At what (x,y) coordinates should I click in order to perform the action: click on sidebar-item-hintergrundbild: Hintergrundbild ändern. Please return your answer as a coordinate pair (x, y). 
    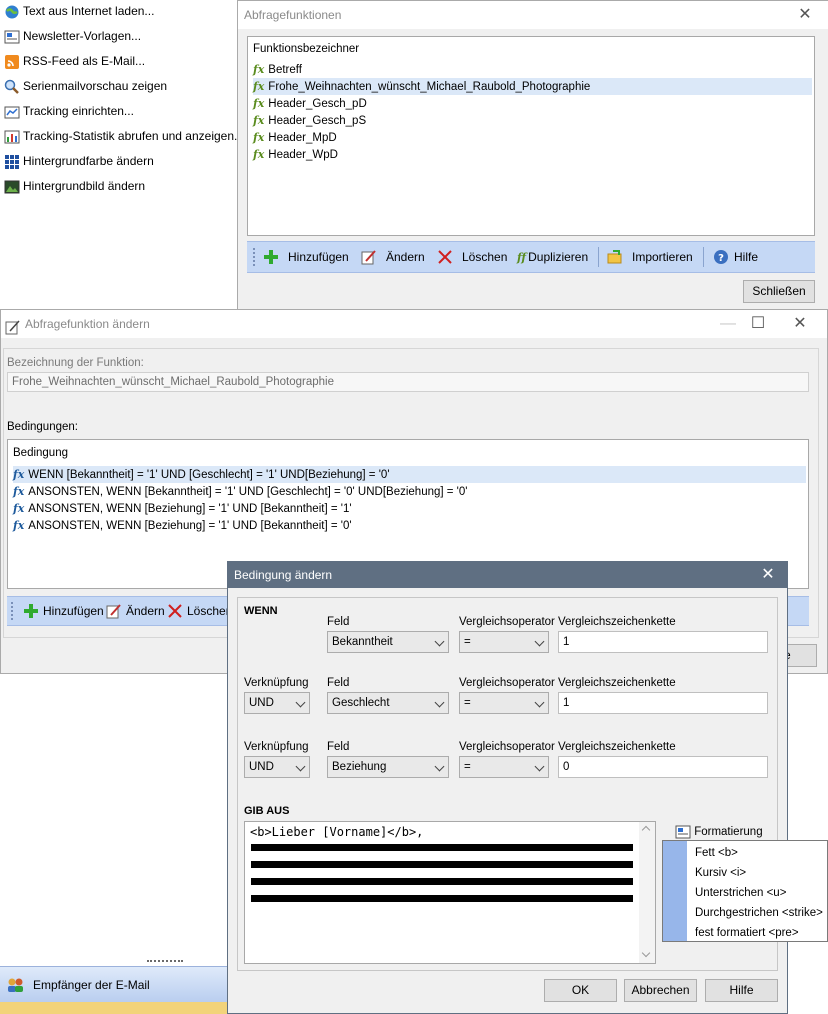
    Looking at the image, I should click on (74, 186).